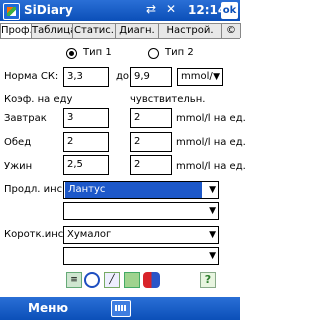  What do you see at coordinates (120, 38) in the screenshot?
I see `tab-divider` at bounding box center [120, 38].